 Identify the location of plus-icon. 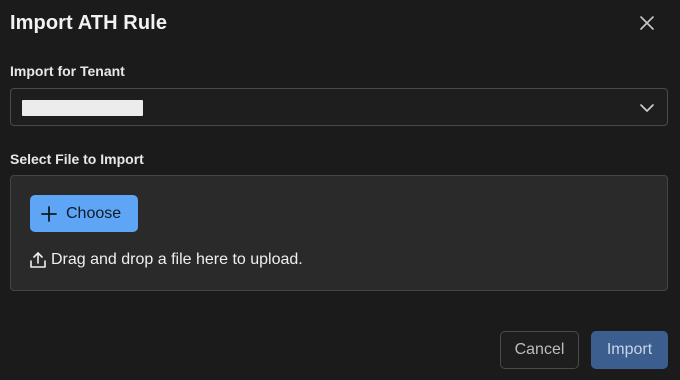
(49, 214).